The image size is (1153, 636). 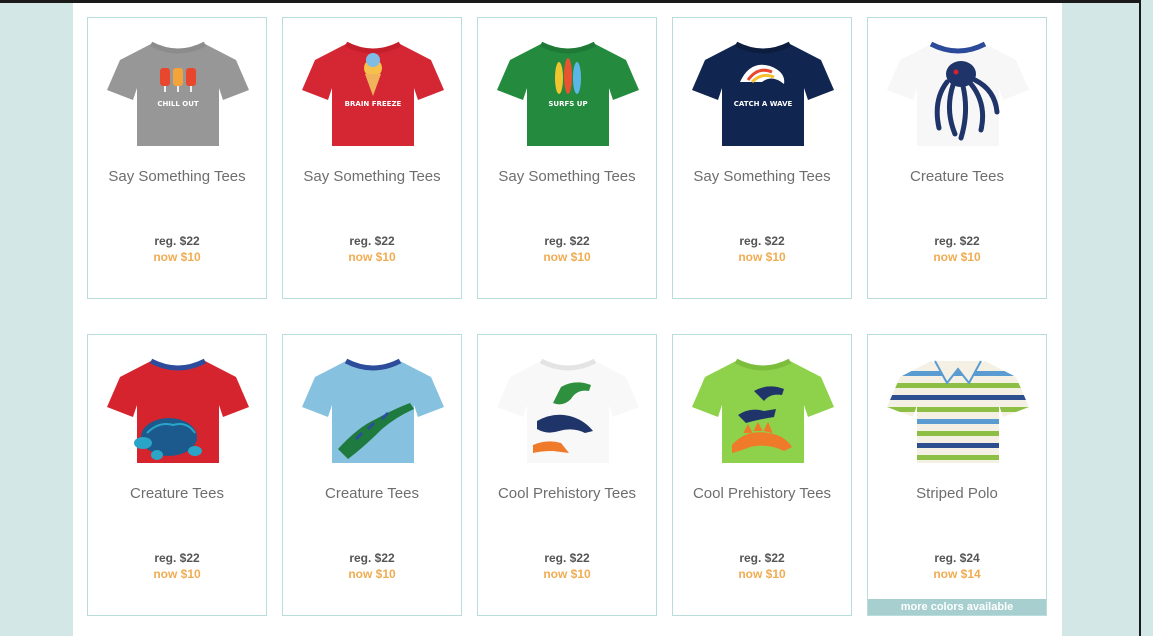 What do you see at coordinates (178, 93) in the screenshot?
I see `gray-tshirt: undefinedCHILL OUT` at bounding box center [178, 93].